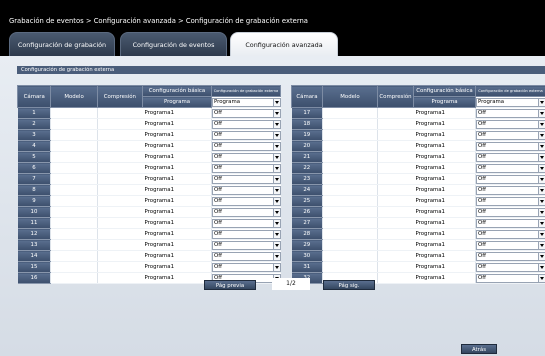 This screenshot has height=356, width=545. What do you see at coordinates (418, 113) in the screenshot?
I see `table-row: 17 Programa1 Off` at bounding box center [418, 113].